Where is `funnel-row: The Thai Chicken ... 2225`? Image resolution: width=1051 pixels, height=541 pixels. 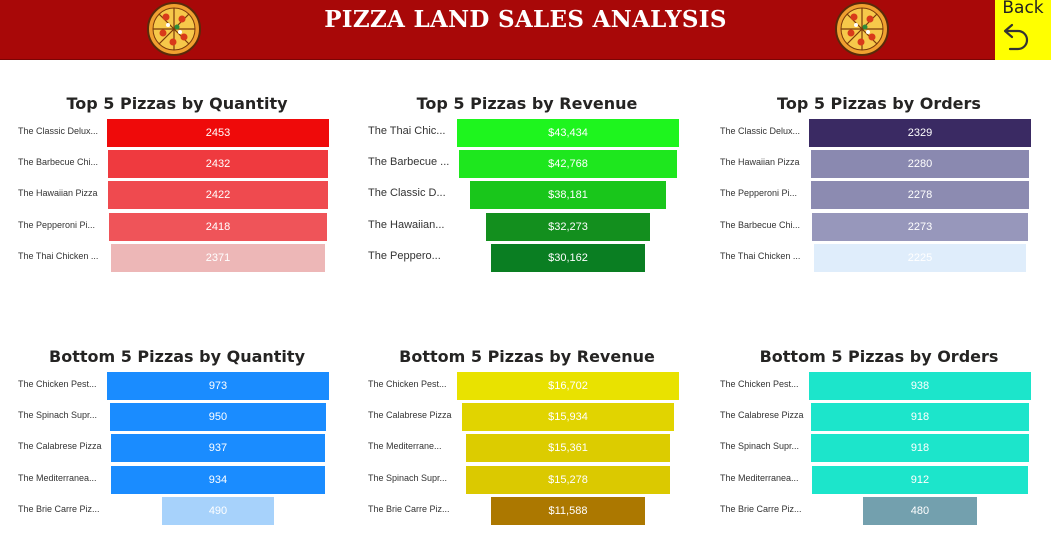
funnel-row: The Thai Chicken ... 2225 is located at coordinates (879, 257).